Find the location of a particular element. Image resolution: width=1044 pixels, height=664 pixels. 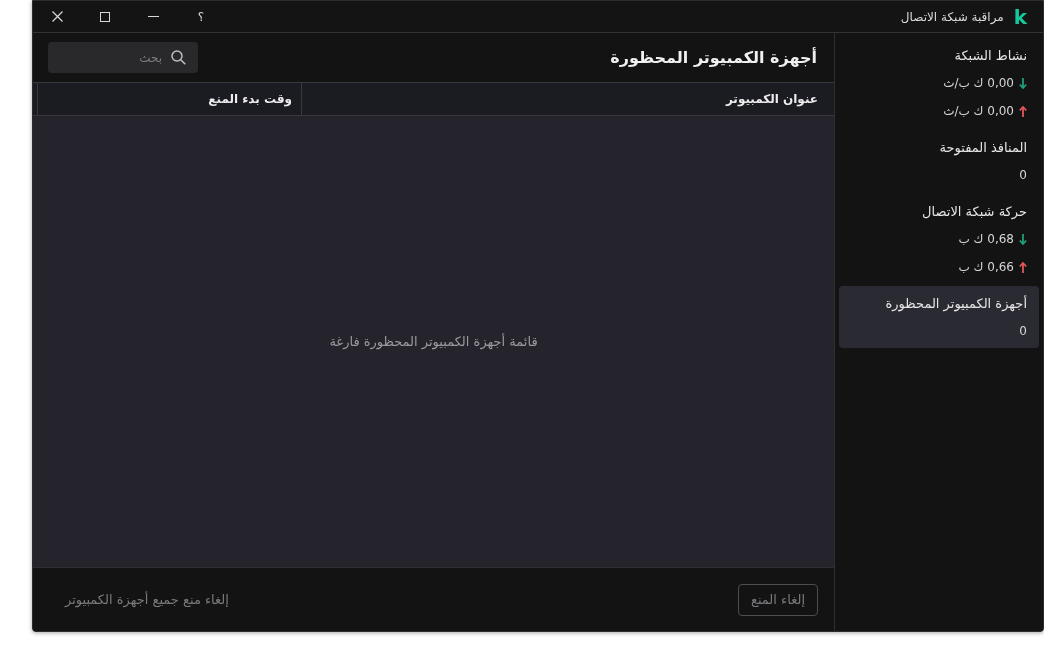

sidebar-item-title: المنافذ المفتوحة is located at coordinates (983, 147).